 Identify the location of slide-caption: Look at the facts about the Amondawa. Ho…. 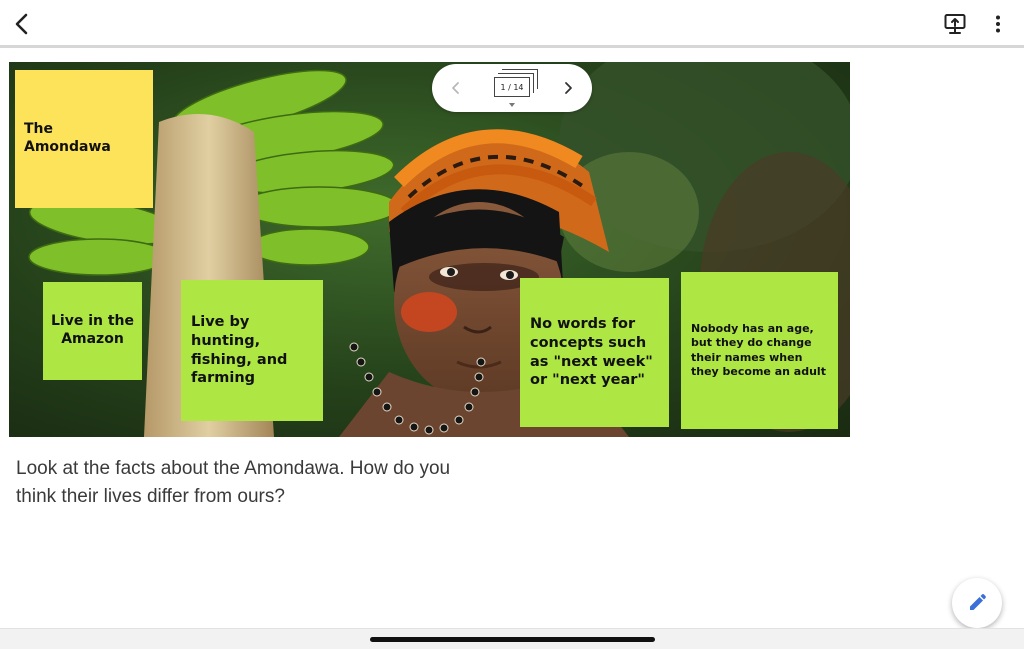
(233, 482).